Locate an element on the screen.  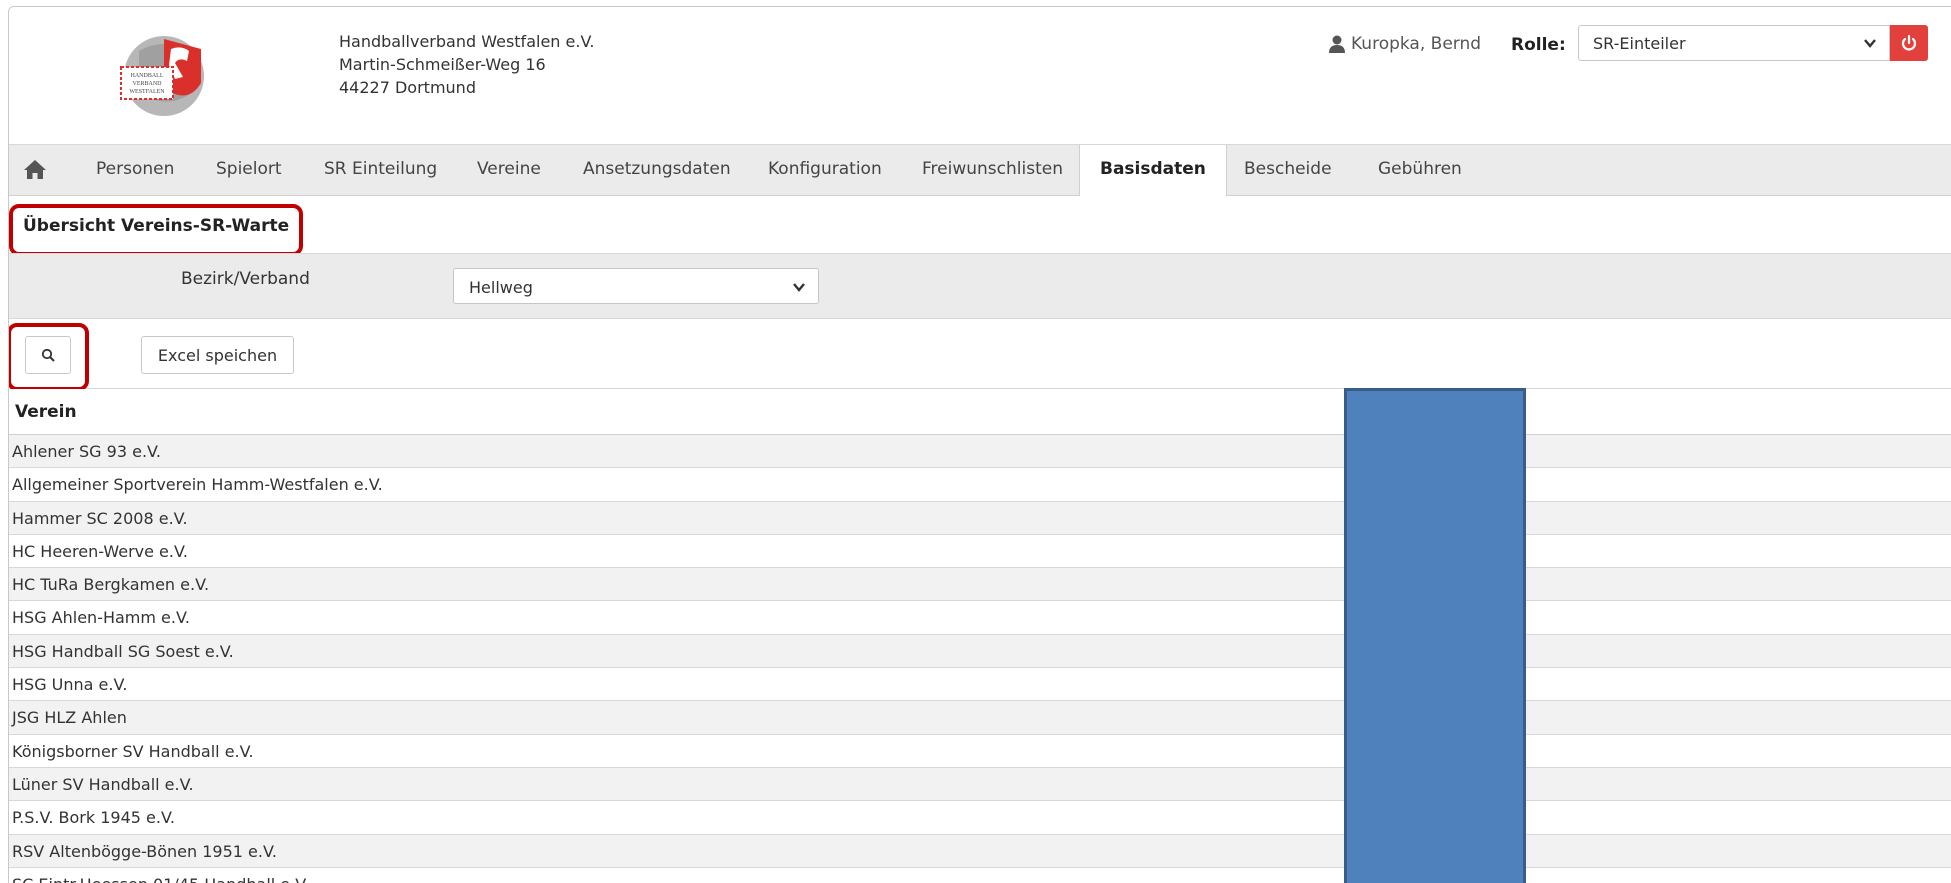
table-row: Königsborner SV Handball e.V. is located at coordinates (980, 751).